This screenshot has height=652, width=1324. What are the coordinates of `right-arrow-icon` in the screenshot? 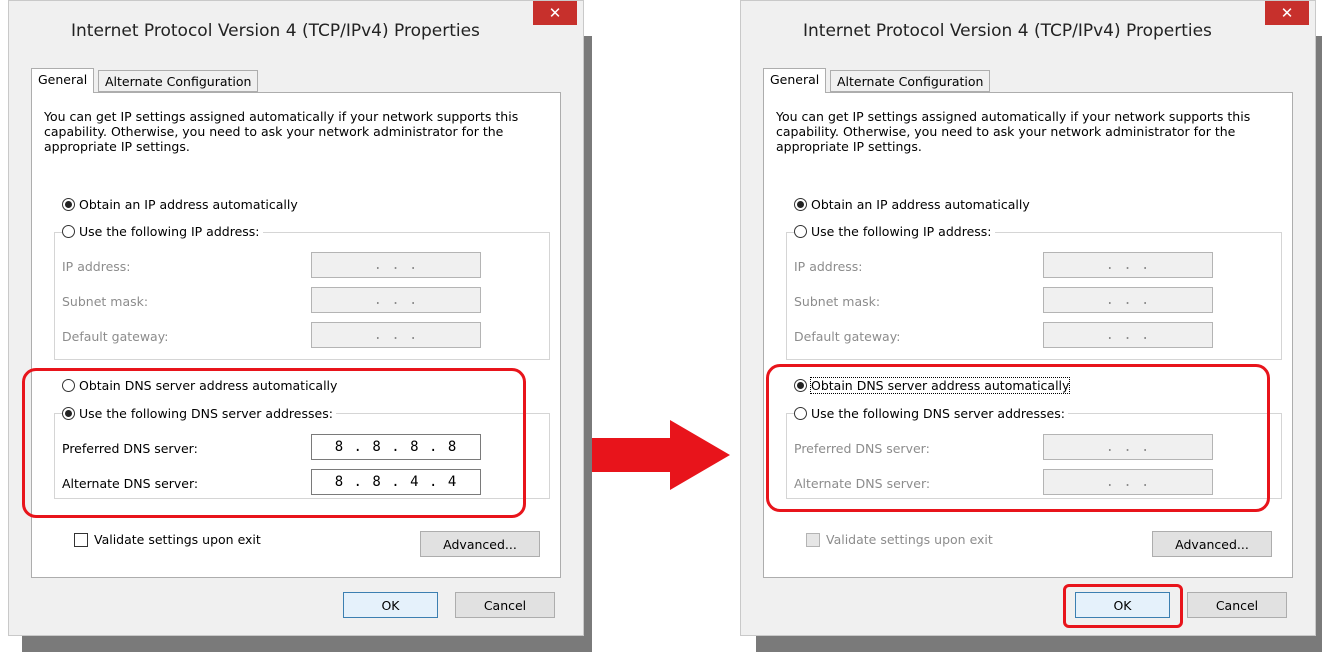 It's located at (661, 455).